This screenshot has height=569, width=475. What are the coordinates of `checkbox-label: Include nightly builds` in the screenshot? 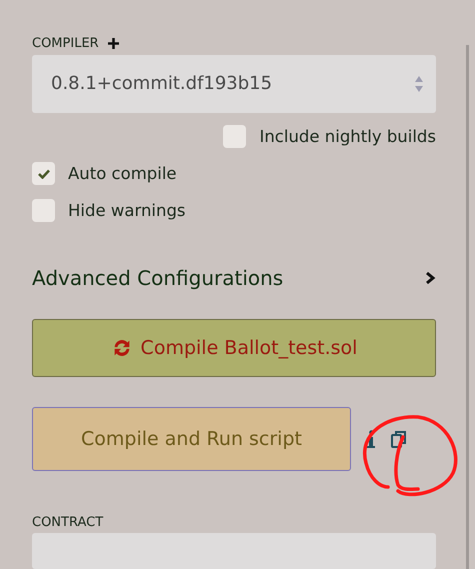 It's located at (347, 136).